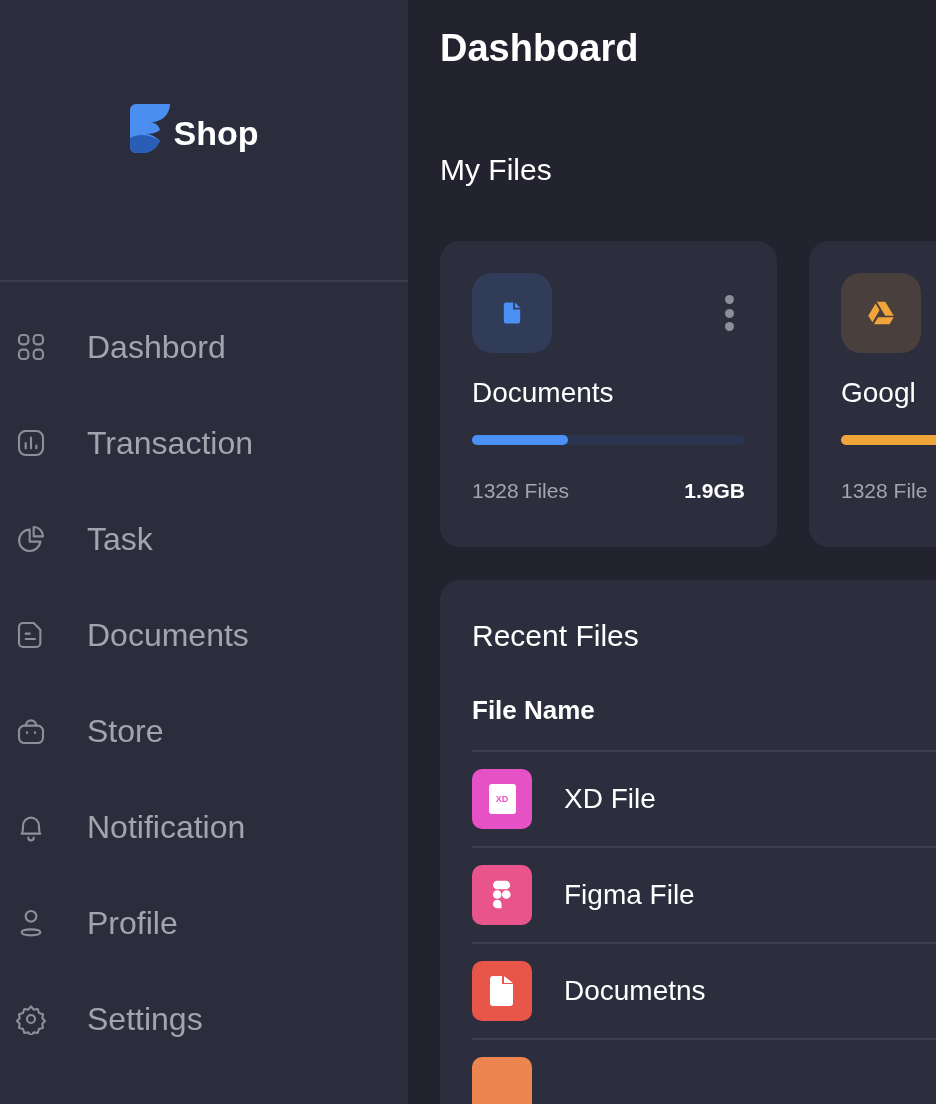 The width and height of the screenshot is (936, 1104). Describe the element at coordinates (610, 799) in the screenshot. I see `file-name: XD File` at that location.